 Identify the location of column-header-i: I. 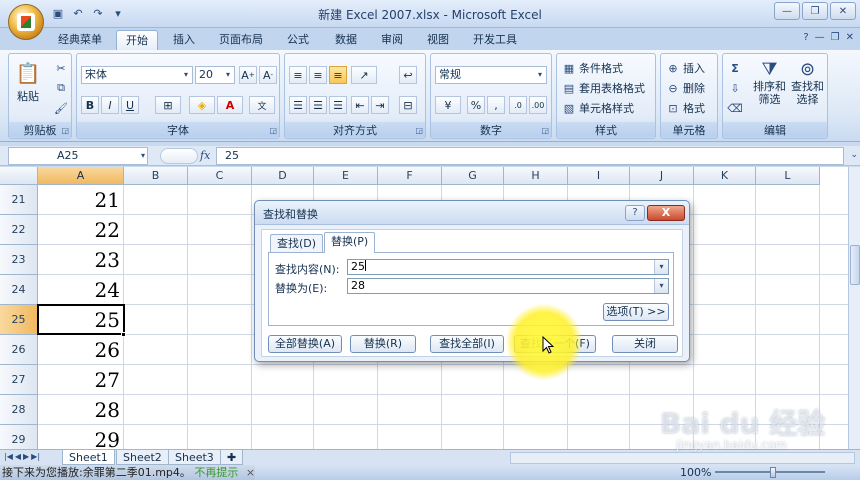
(599, 176).